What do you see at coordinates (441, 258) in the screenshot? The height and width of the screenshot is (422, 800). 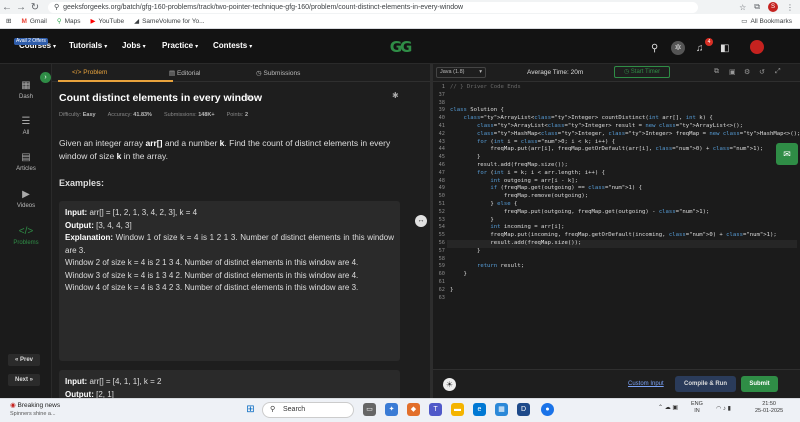 I see `line-number: 58` at bounding box center [441, 258].